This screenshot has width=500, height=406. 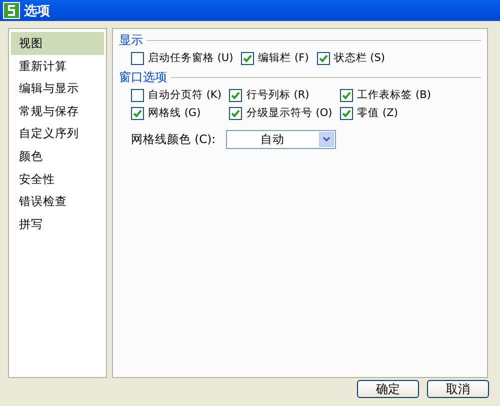 What do you see at coordinates (11, 10) in the screenshot?
I see `app-logo-icon` at bounding box center [11, 10].